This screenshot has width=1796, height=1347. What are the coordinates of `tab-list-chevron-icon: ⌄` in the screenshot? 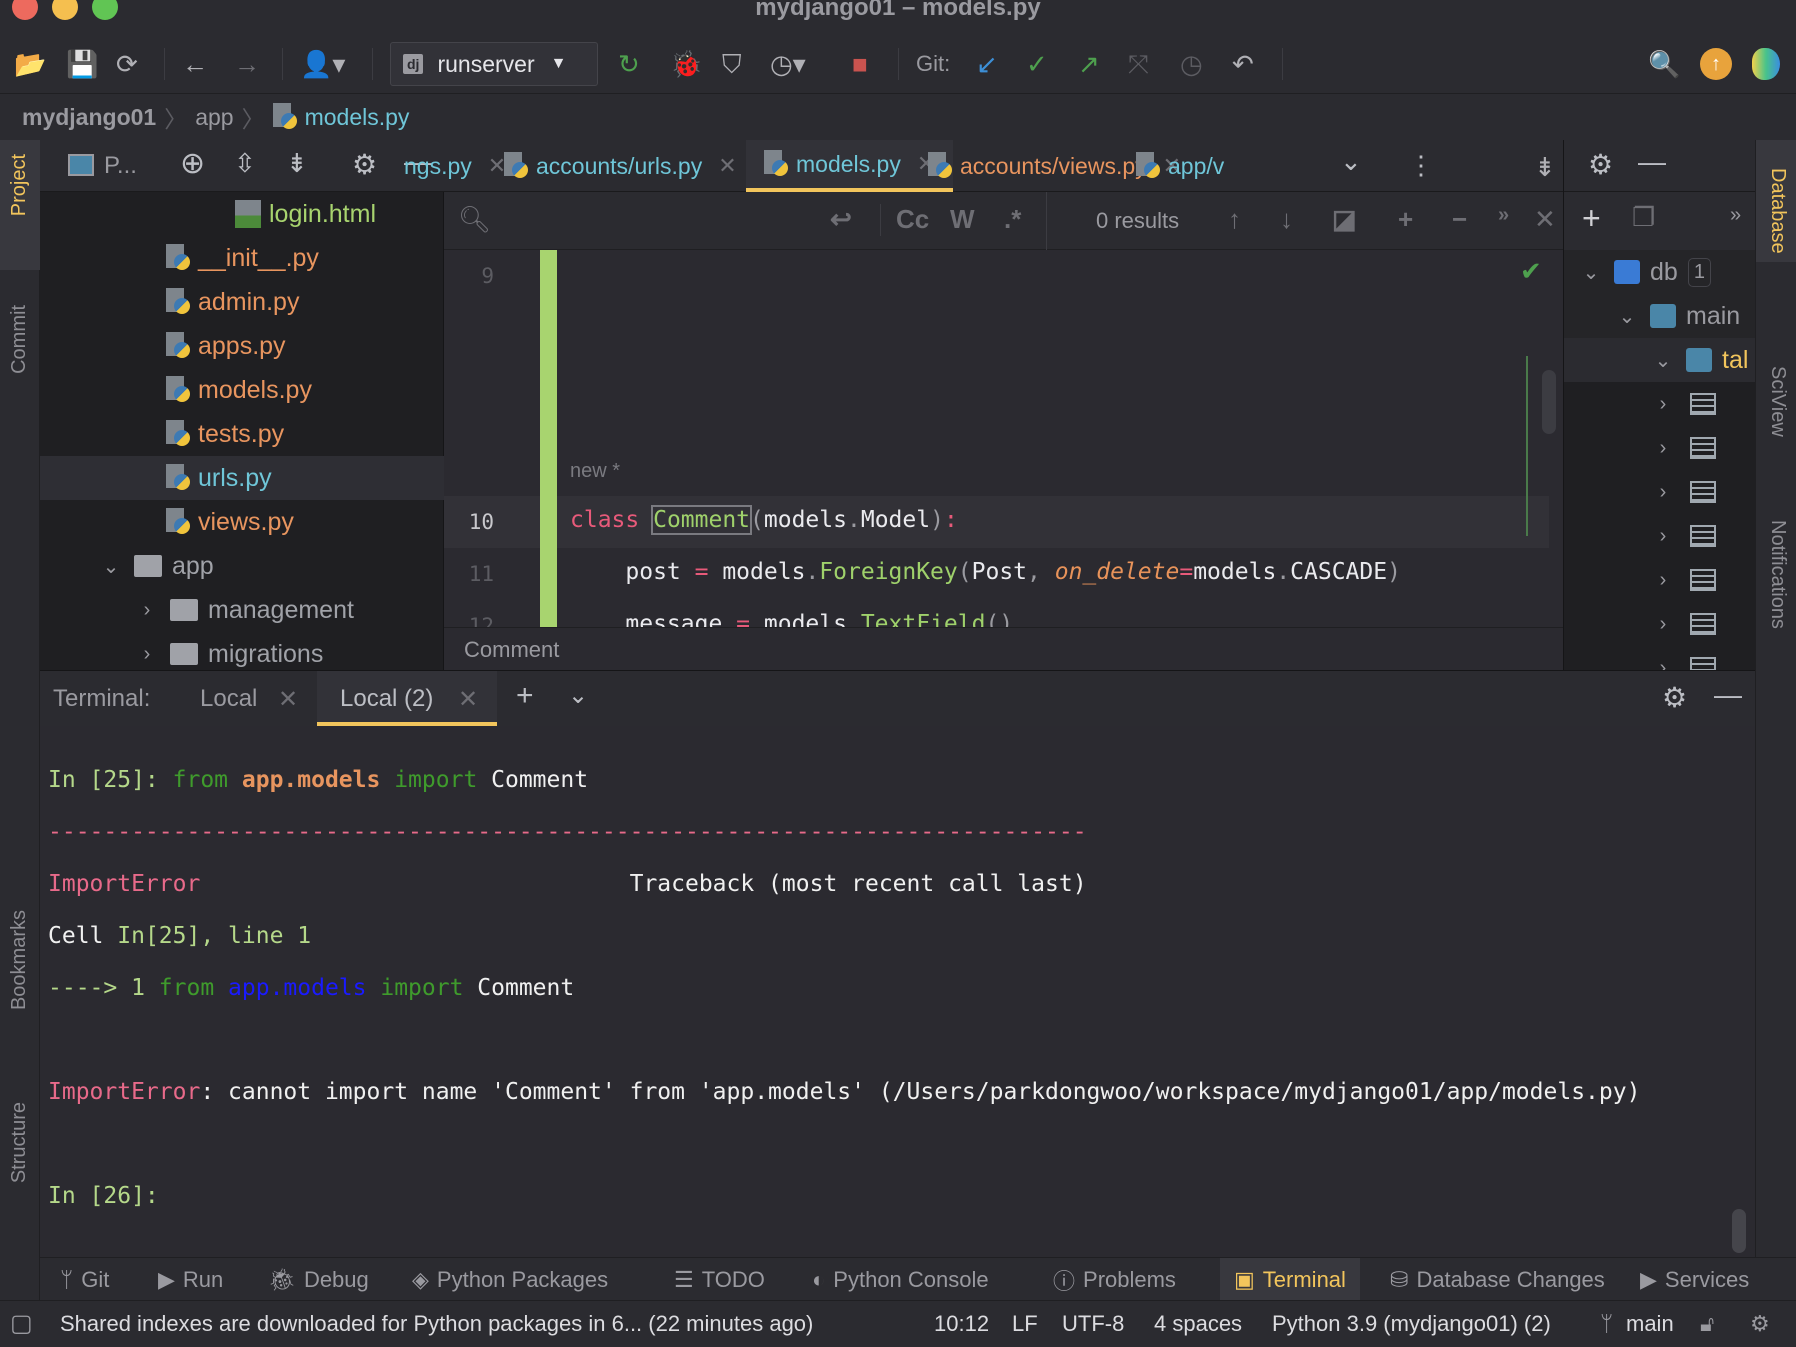 It's located at (1351, 161).